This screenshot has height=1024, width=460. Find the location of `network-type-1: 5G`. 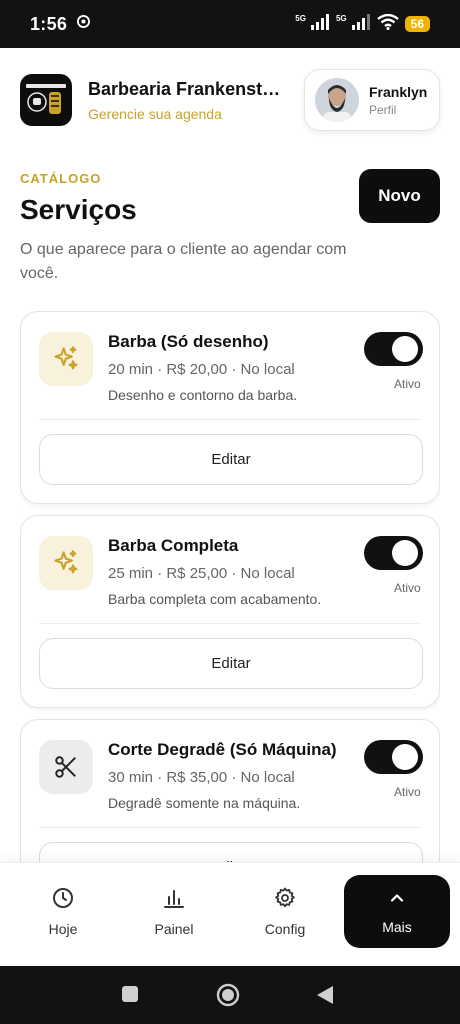

network-type-1: 5G is located at coordinates (300, 18).